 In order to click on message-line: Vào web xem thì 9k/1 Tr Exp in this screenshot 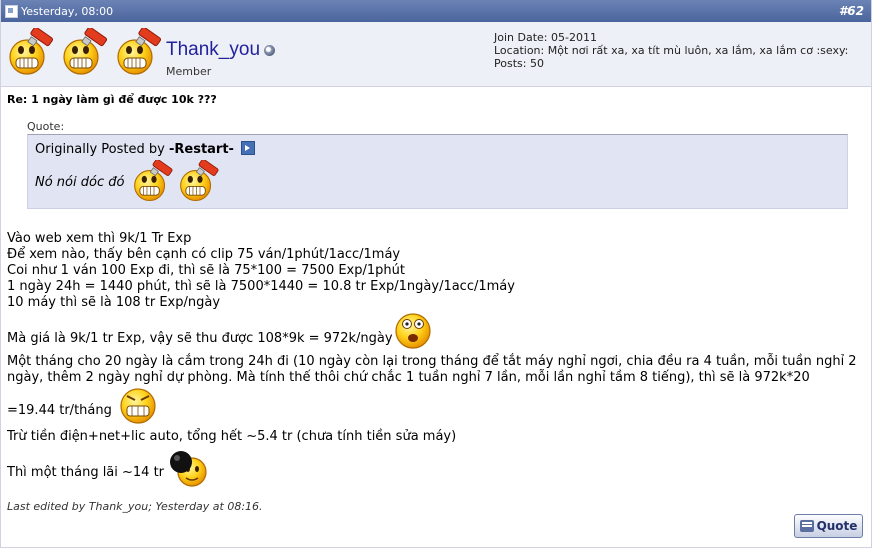, I will do `click(99, 238)`.